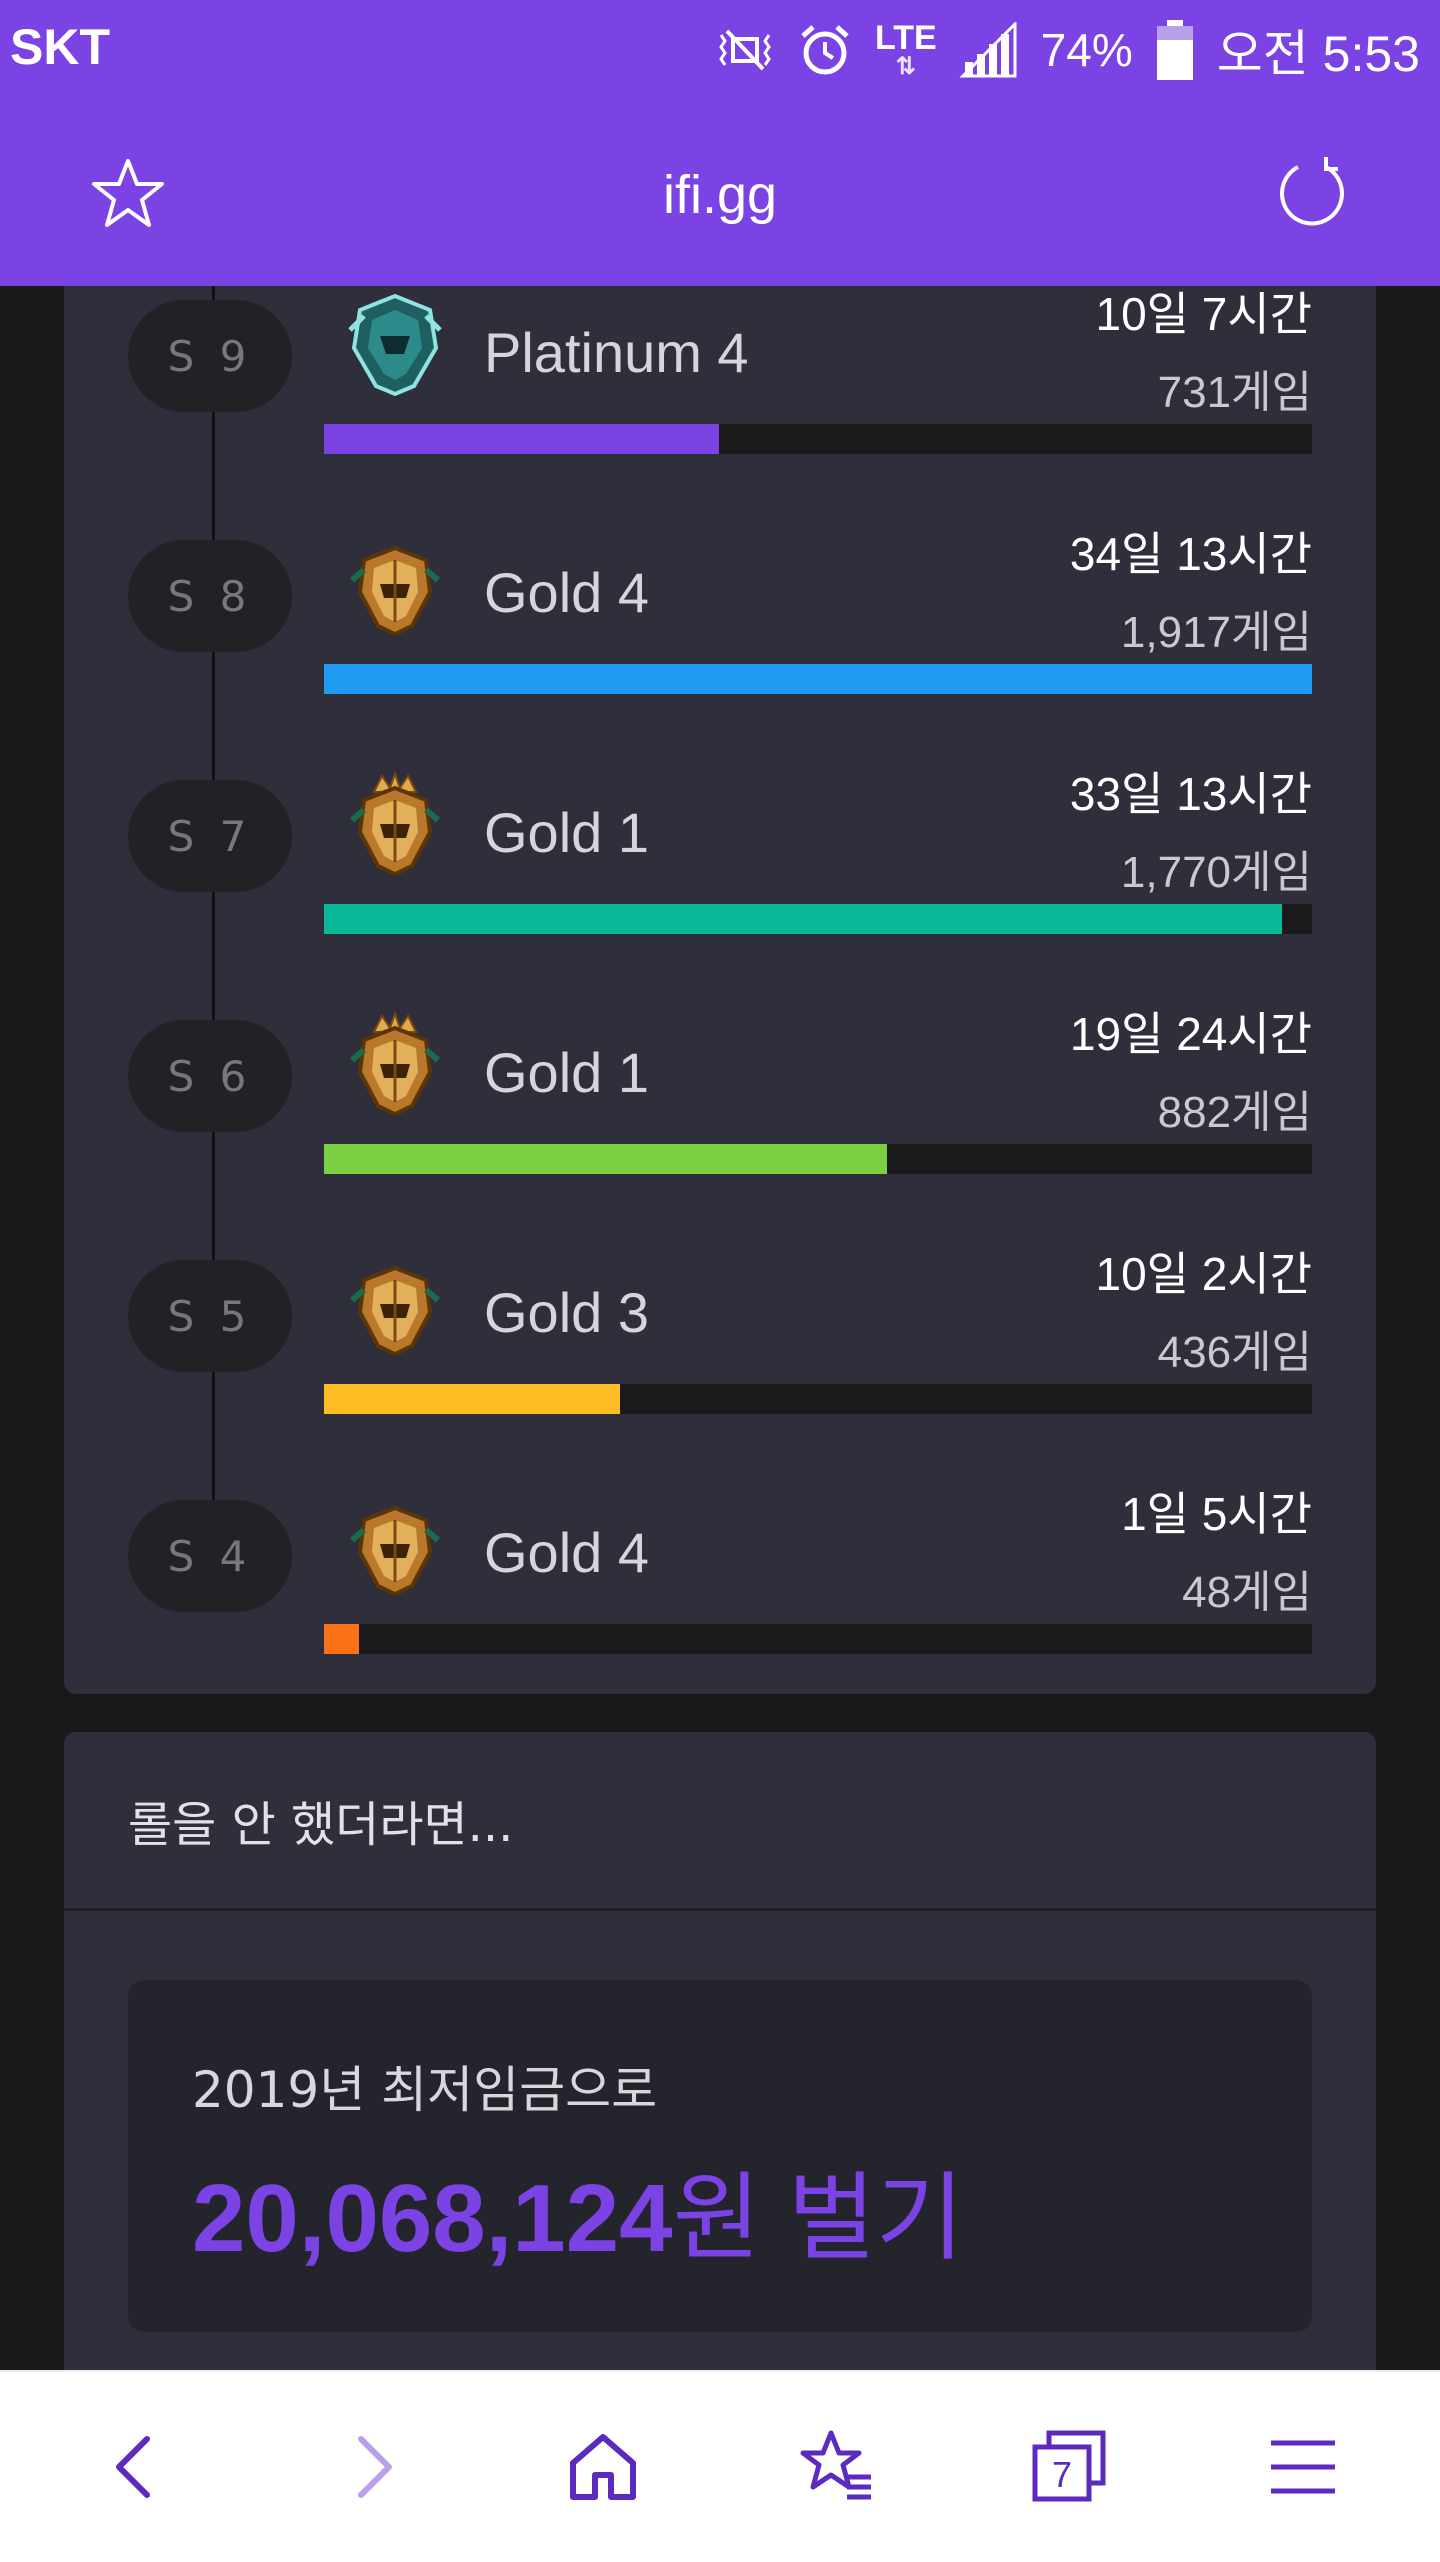 The width and height of the screenshot is (1440, 2562). What do you see at coordinates (745, 50) in the screenshot?
I see `mute-icon` at bounding box center [745, 50].